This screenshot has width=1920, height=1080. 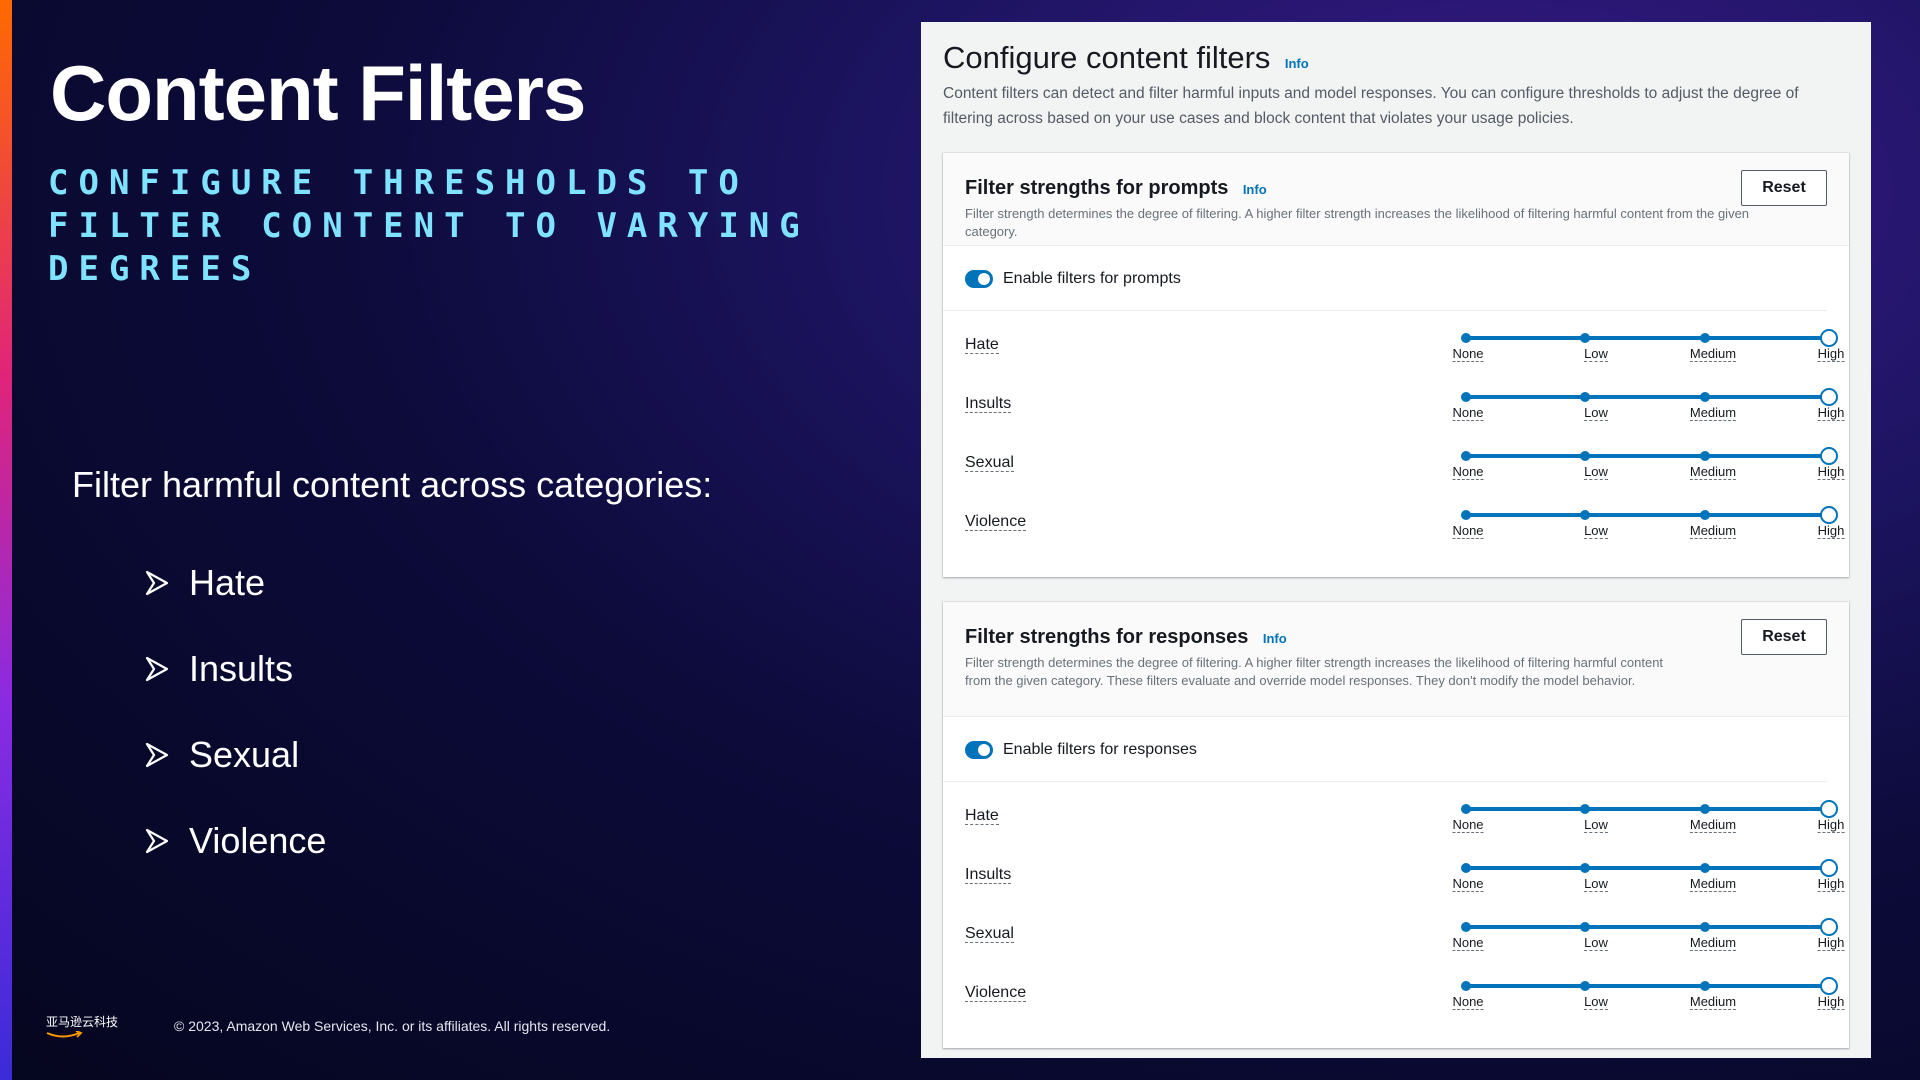 I want to click on list-item: Hate, so click(x=235, y=583).